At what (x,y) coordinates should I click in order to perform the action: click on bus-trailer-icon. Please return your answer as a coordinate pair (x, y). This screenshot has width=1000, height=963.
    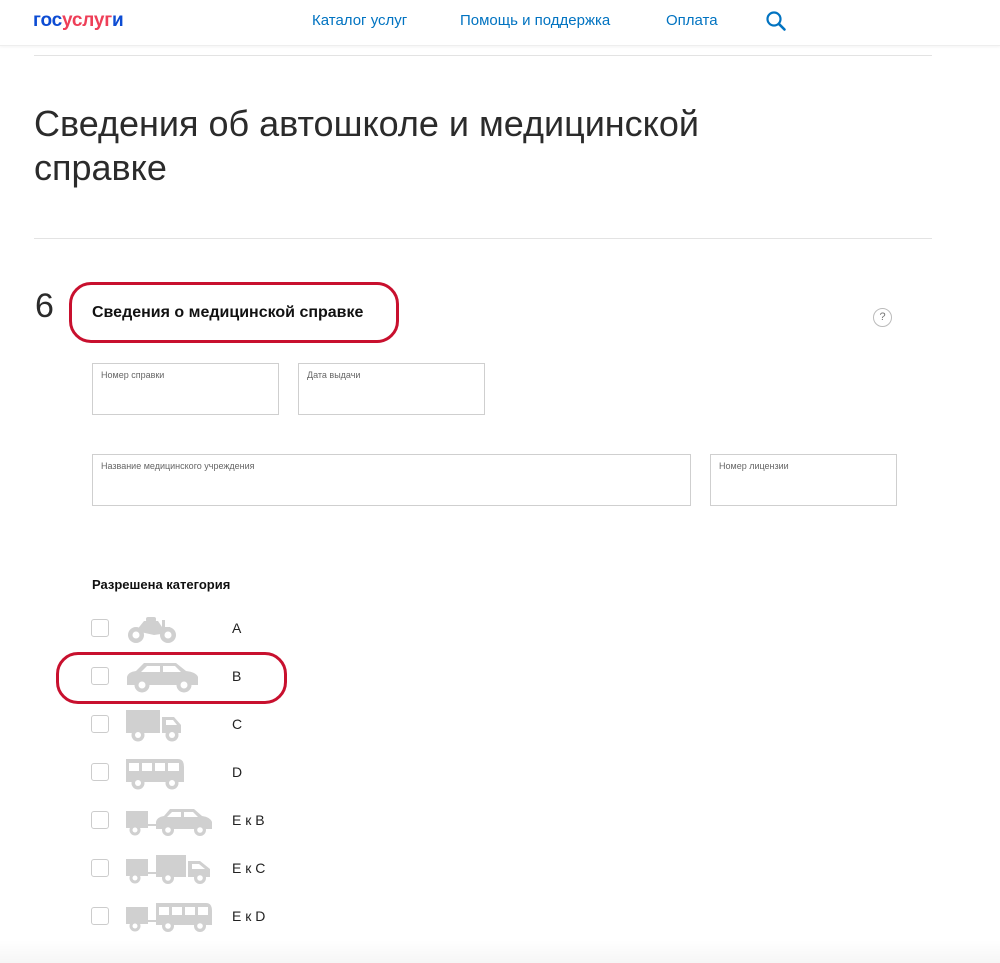
    Looking at the image, I should click on (169, 917).